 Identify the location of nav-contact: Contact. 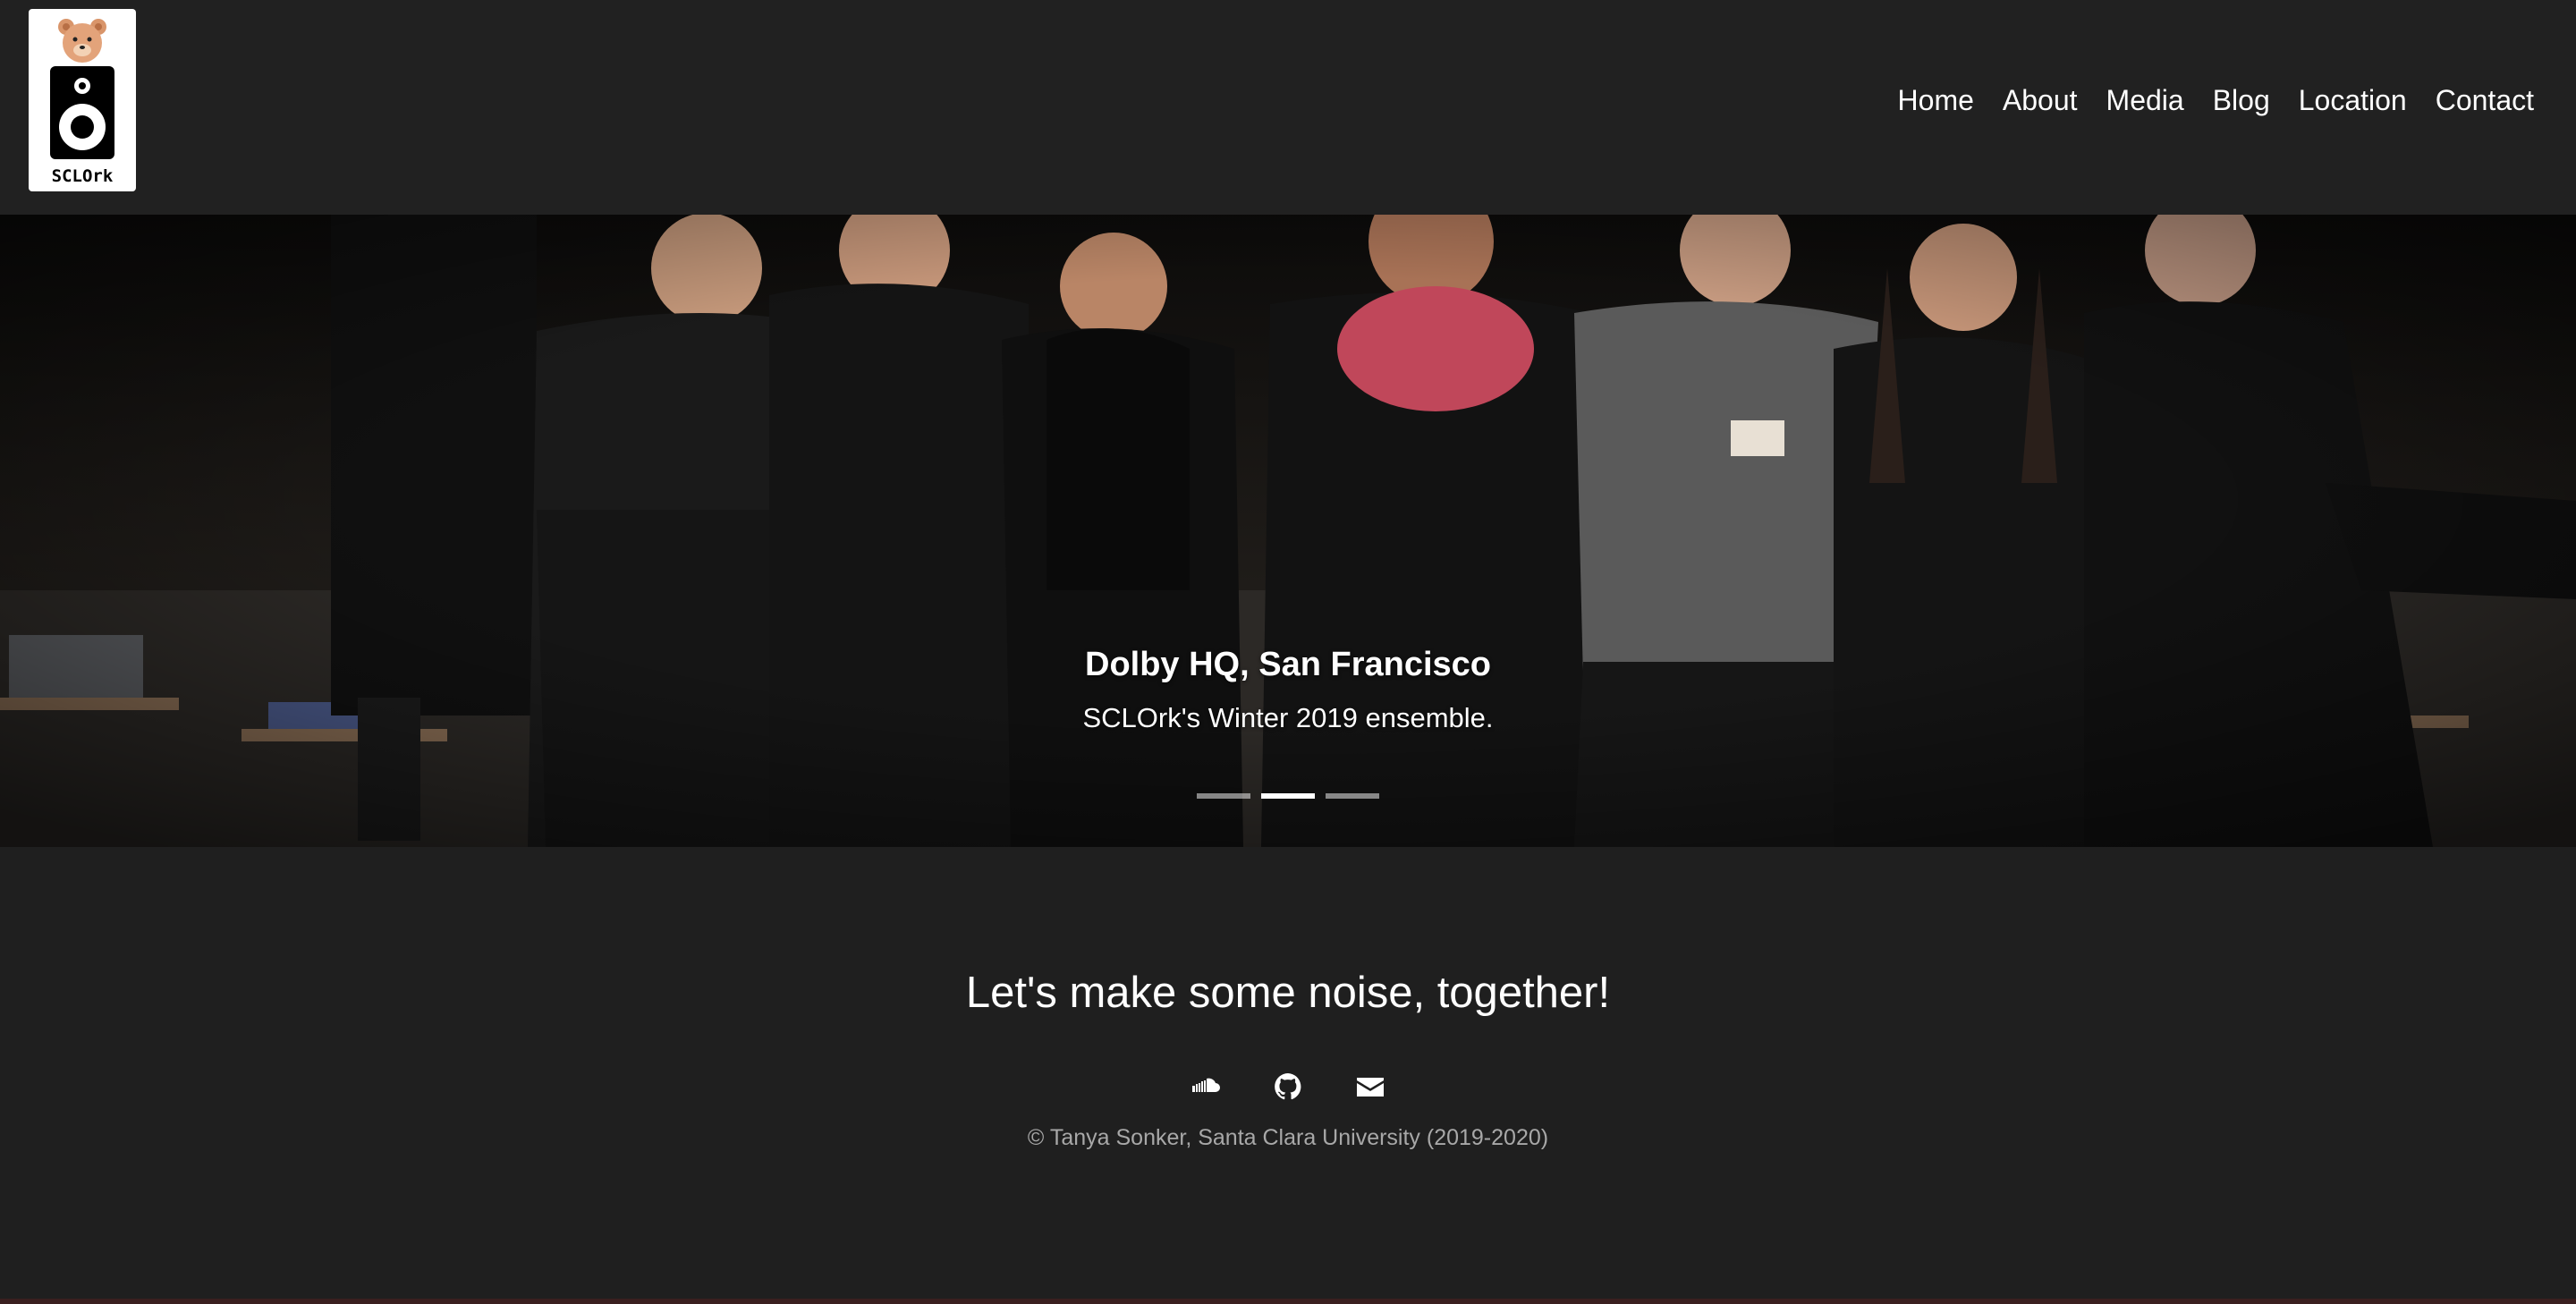
(2485, 100).